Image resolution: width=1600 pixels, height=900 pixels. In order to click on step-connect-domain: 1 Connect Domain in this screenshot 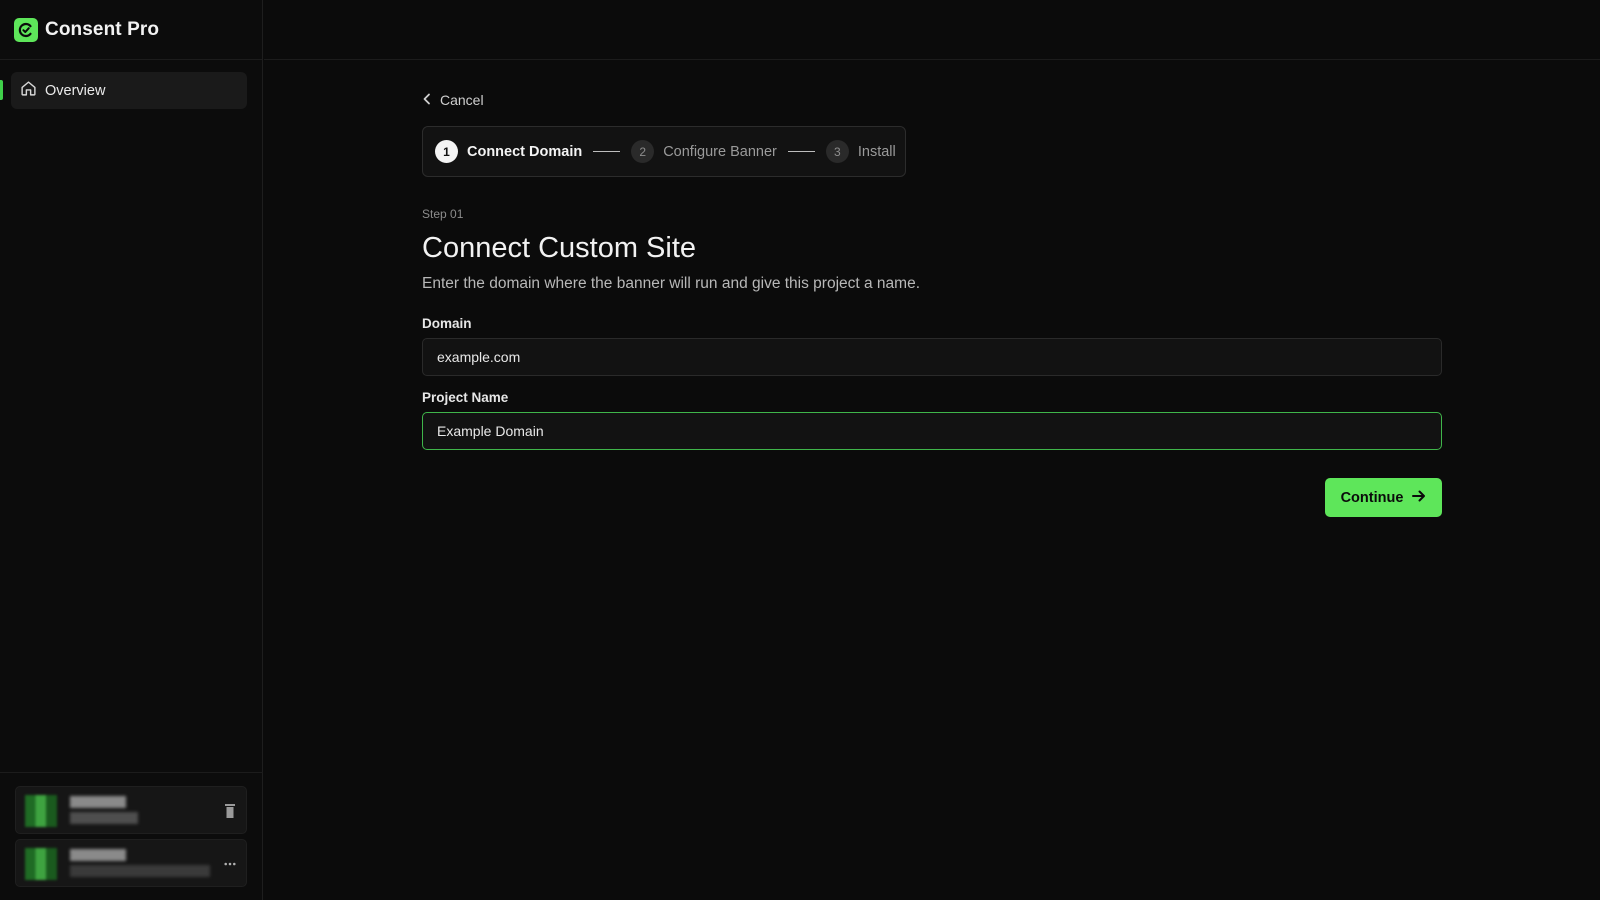, I will do `click(508, 151)`.